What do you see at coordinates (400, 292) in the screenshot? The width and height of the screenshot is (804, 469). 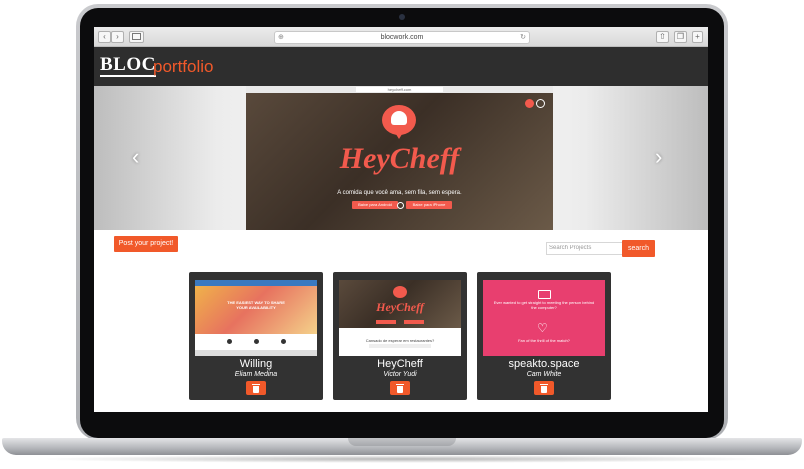 I see `chef-bubble-icon` at bounding box center [400, 292].